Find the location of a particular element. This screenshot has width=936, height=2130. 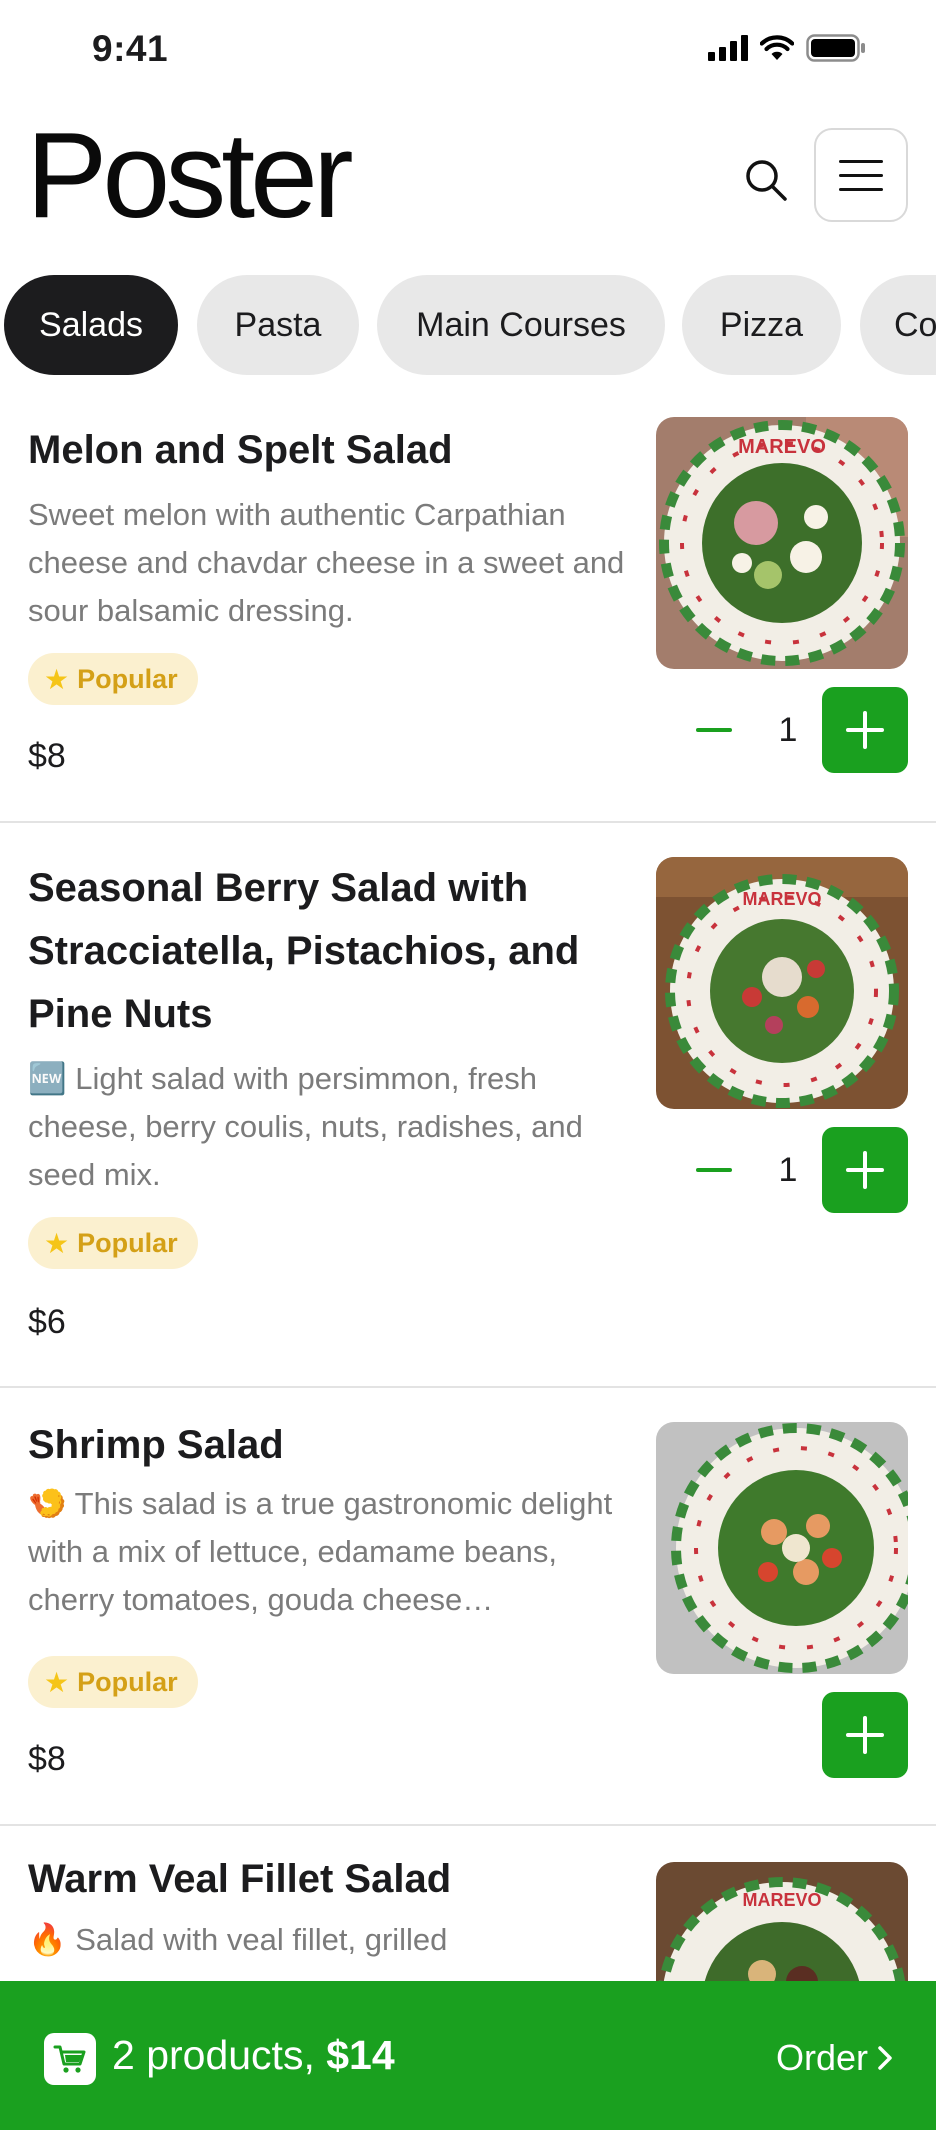

wifi-icon is located at coordinates (777, 48).